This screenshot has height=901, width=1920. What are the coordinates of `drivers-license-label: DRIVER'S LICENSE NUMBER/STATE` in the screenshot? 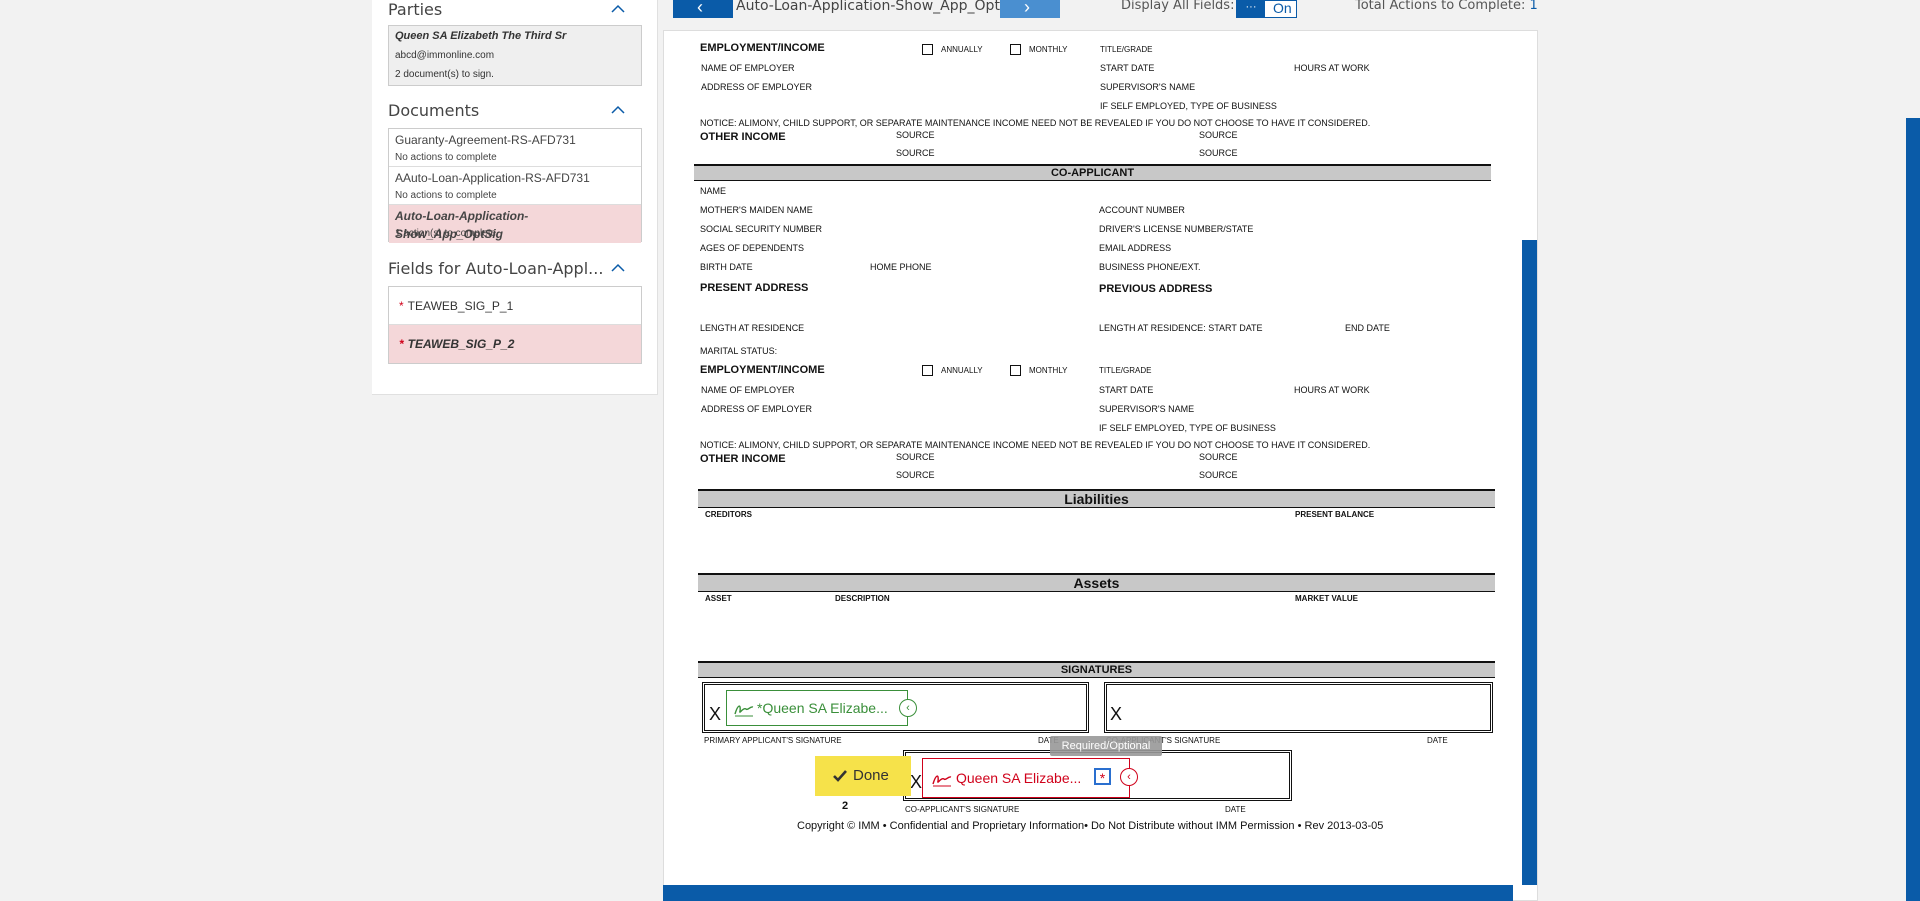 It's located at (1176, 229).